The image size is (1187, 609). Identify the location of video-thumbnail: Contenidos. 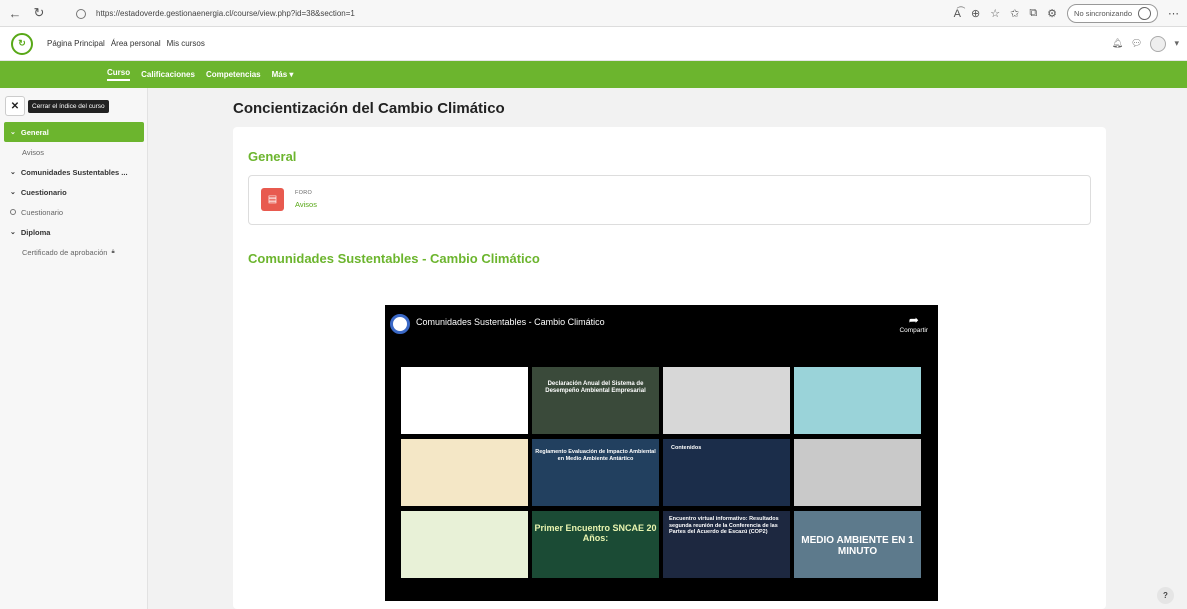
(726, 472).